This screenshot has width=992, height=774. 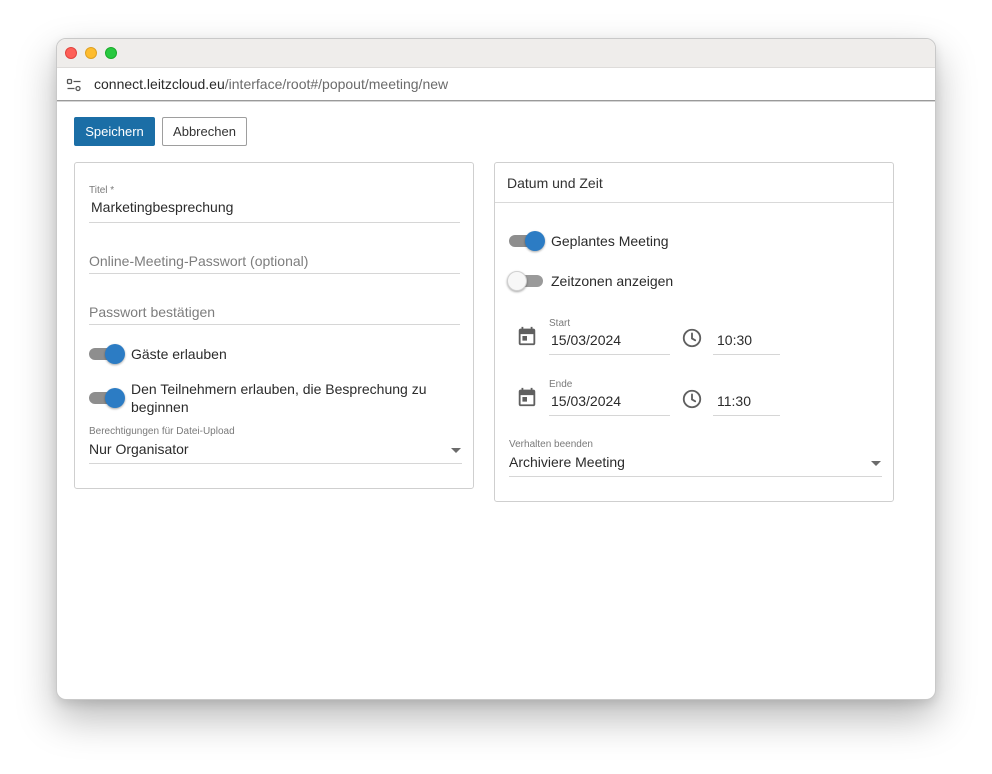 I want to click on tune-icon, so click(x=74, y=85).